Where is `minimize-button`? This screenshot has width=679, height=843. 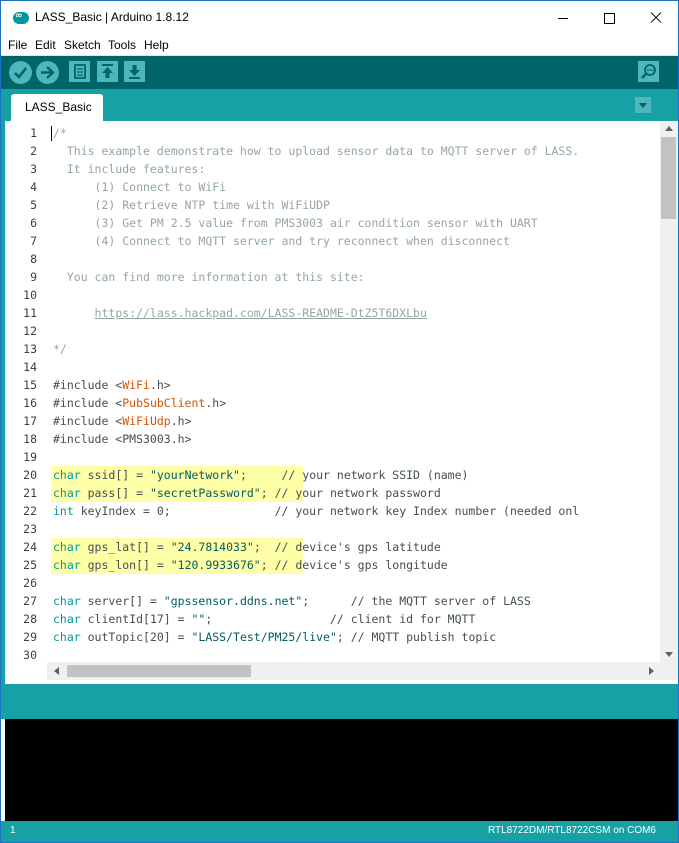 minimize-button is located at coordinates (563, 18).